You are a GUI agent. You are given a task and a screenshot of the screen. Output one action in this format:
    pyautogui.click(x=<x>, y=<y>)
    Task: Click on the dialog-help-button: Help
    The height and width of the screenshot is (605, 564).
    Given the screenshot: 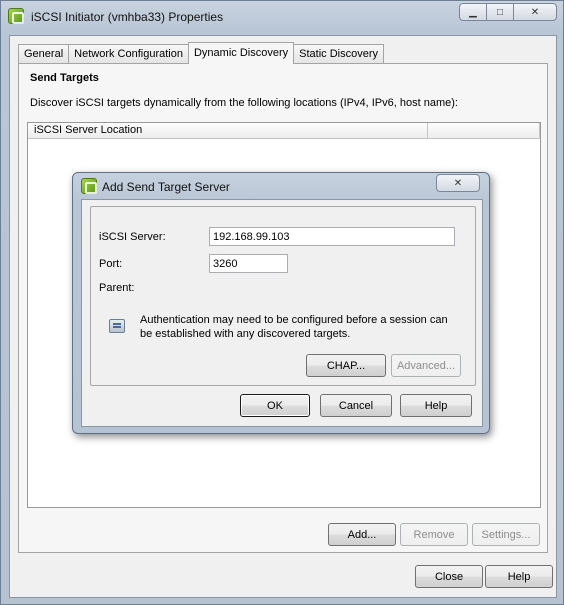 What is the action you would take?
    pyautogui.click(x=436, y=405)
    